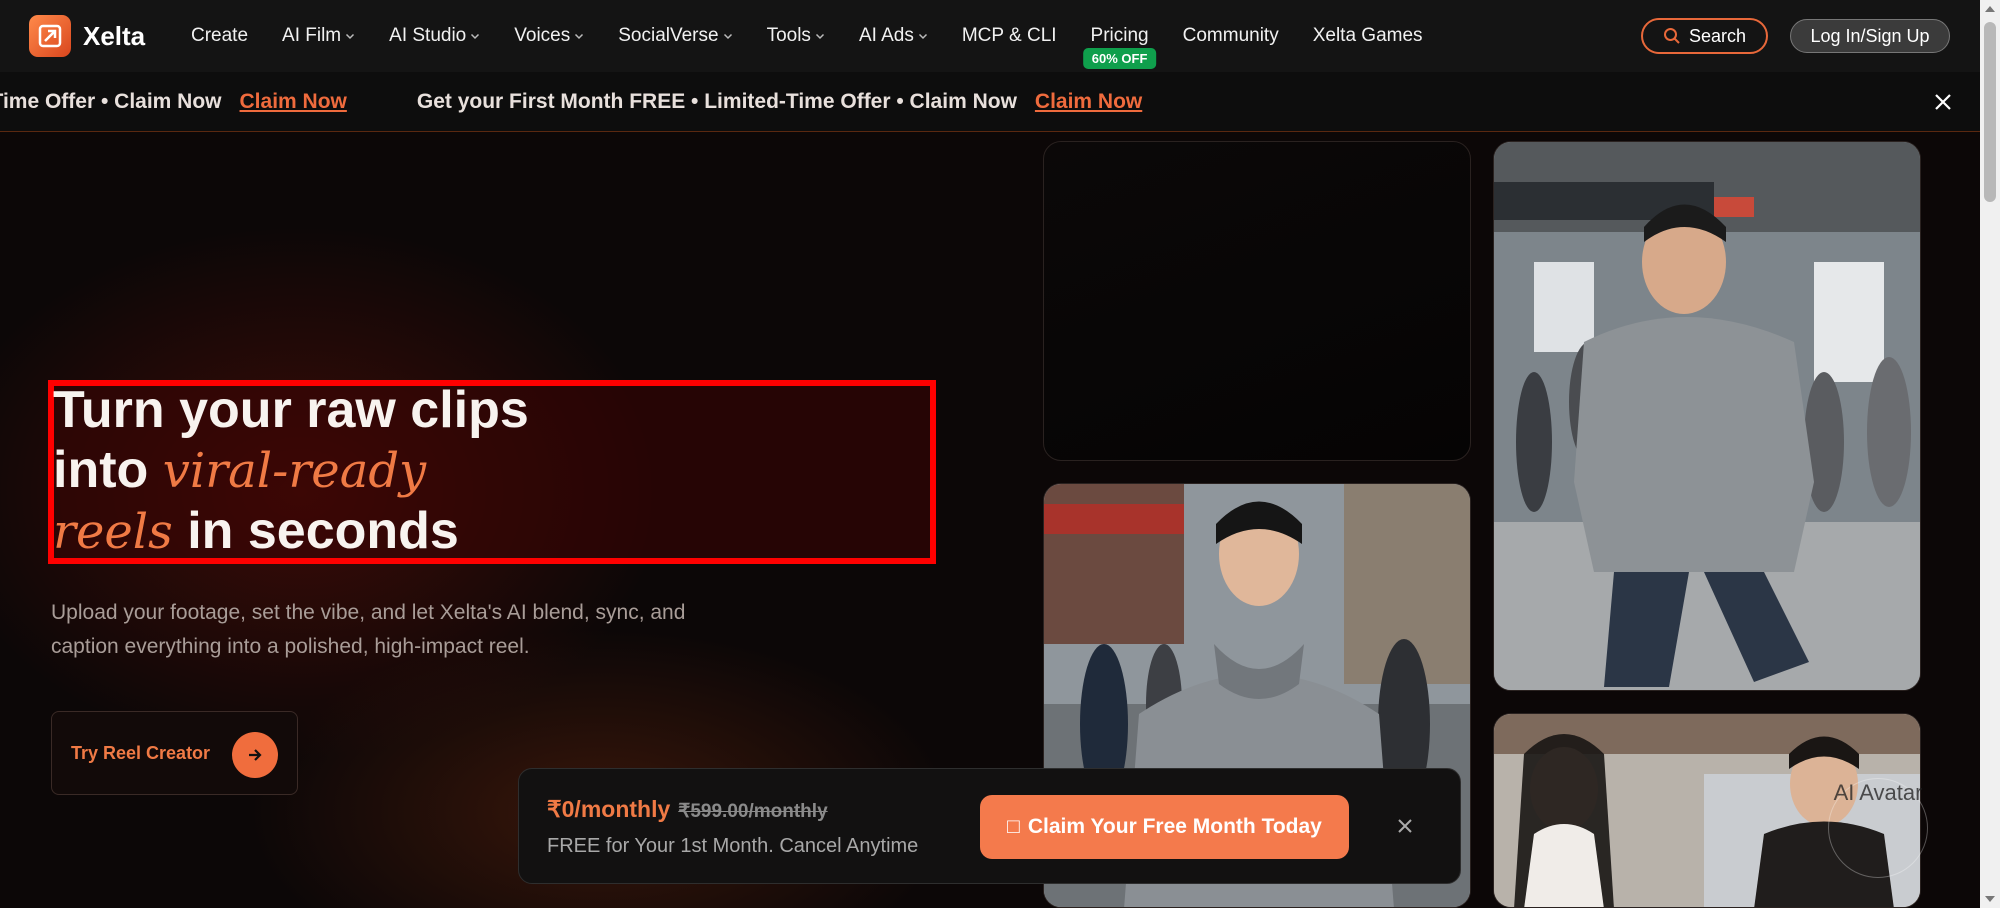  I want to click on search-button: Search, so click(1704, 36).